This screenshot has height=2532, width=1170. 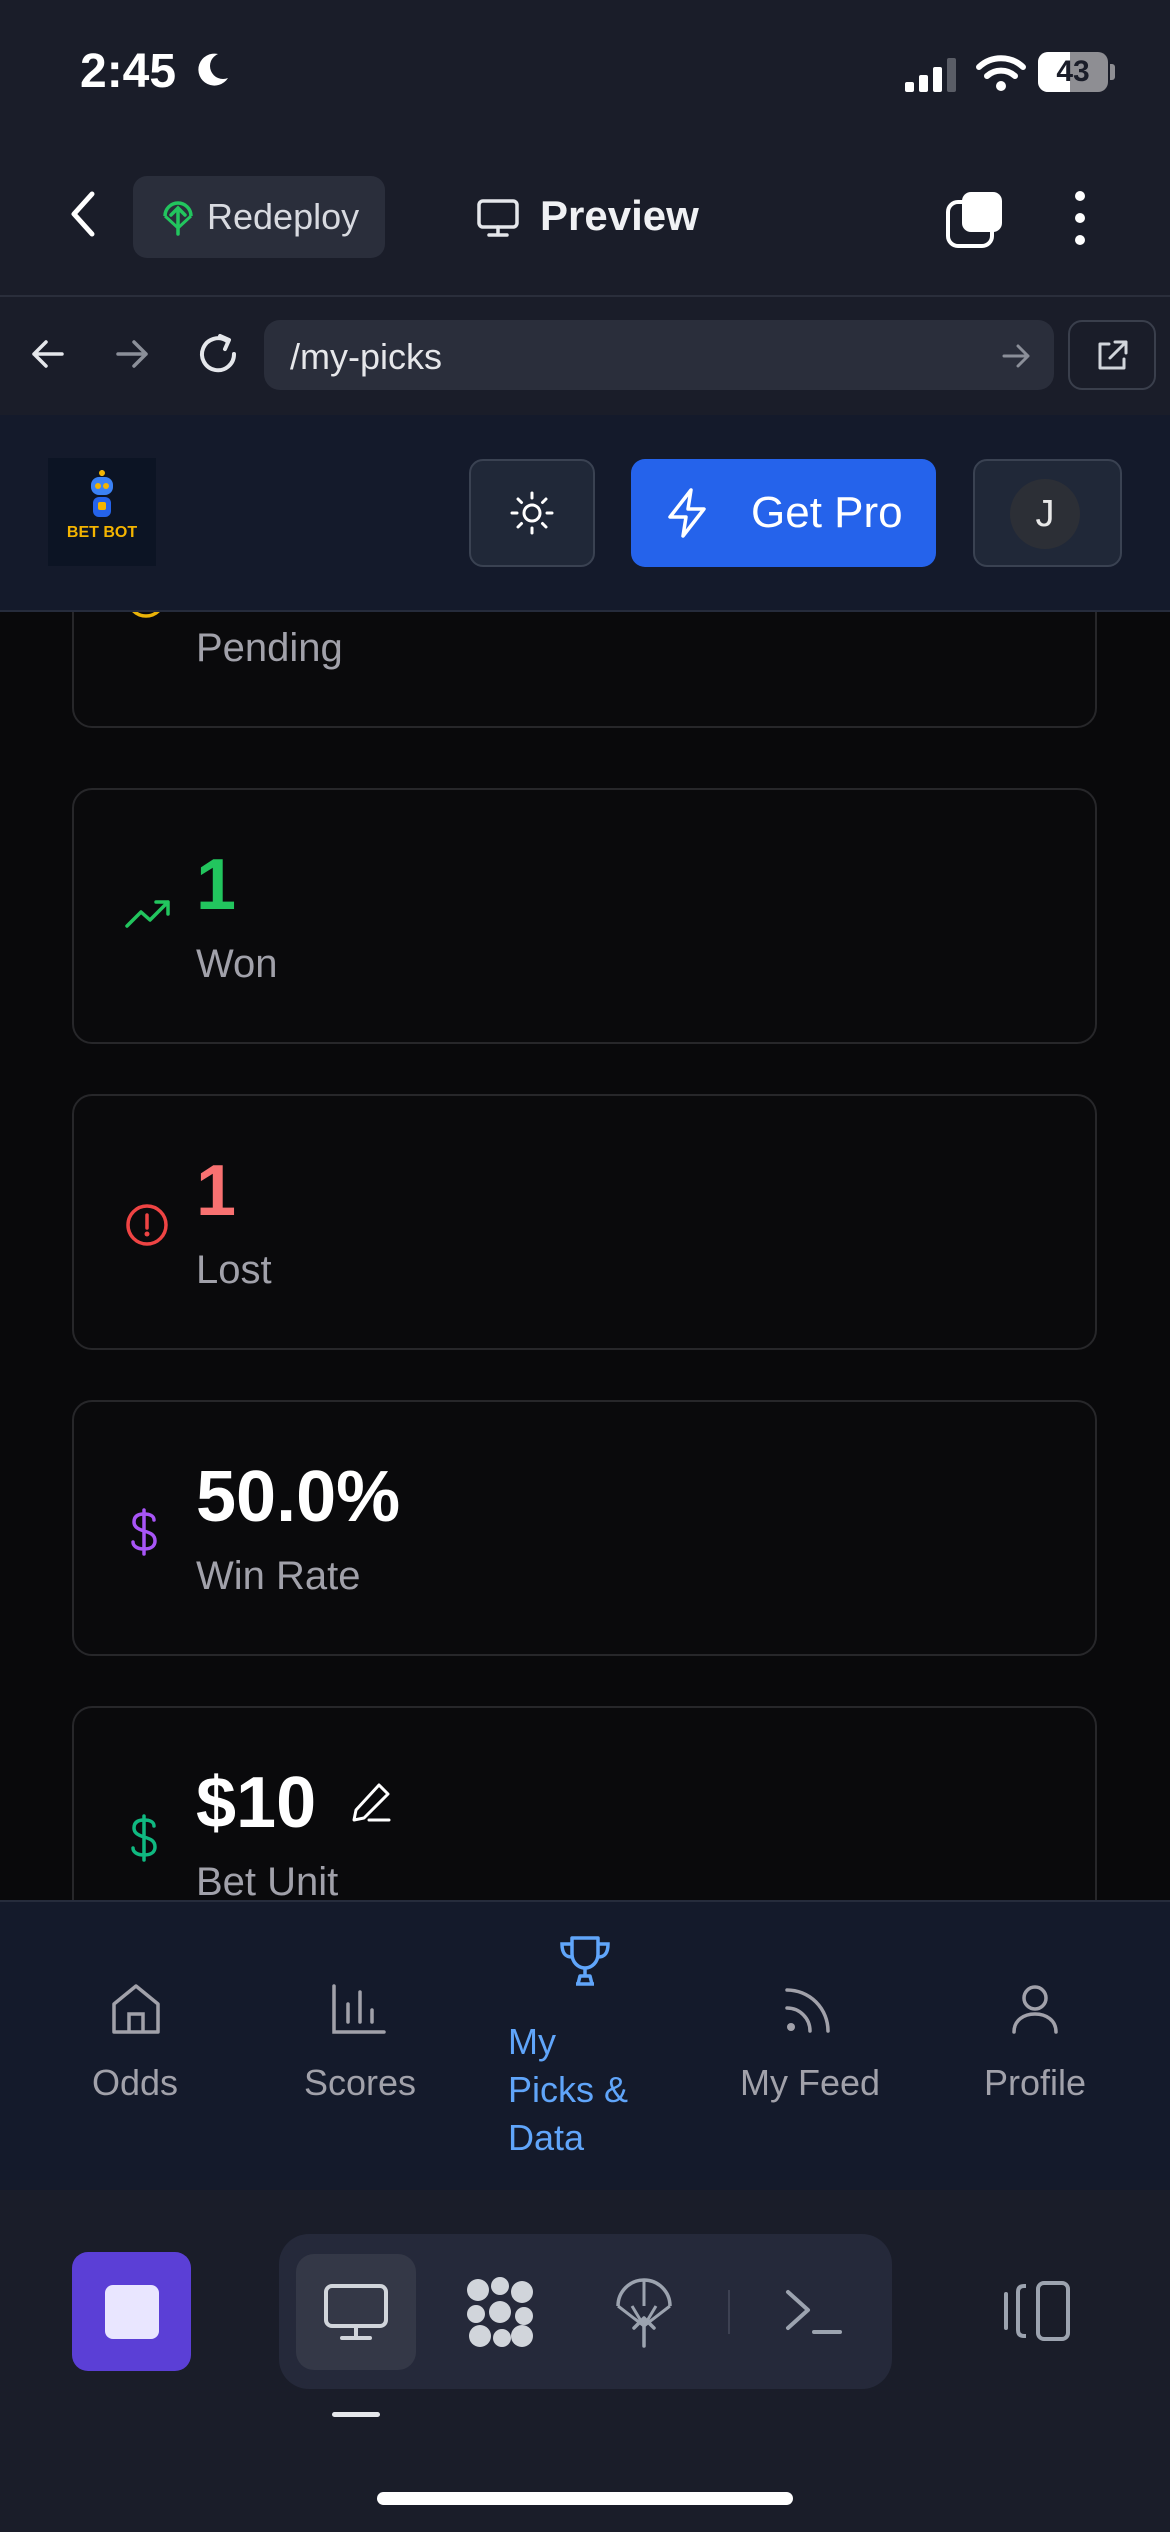 What do you see at coordinates (810, 2043) in the screenshot?
I see `tab-my-feed: My Feed` at bounding box center [810, 2043].